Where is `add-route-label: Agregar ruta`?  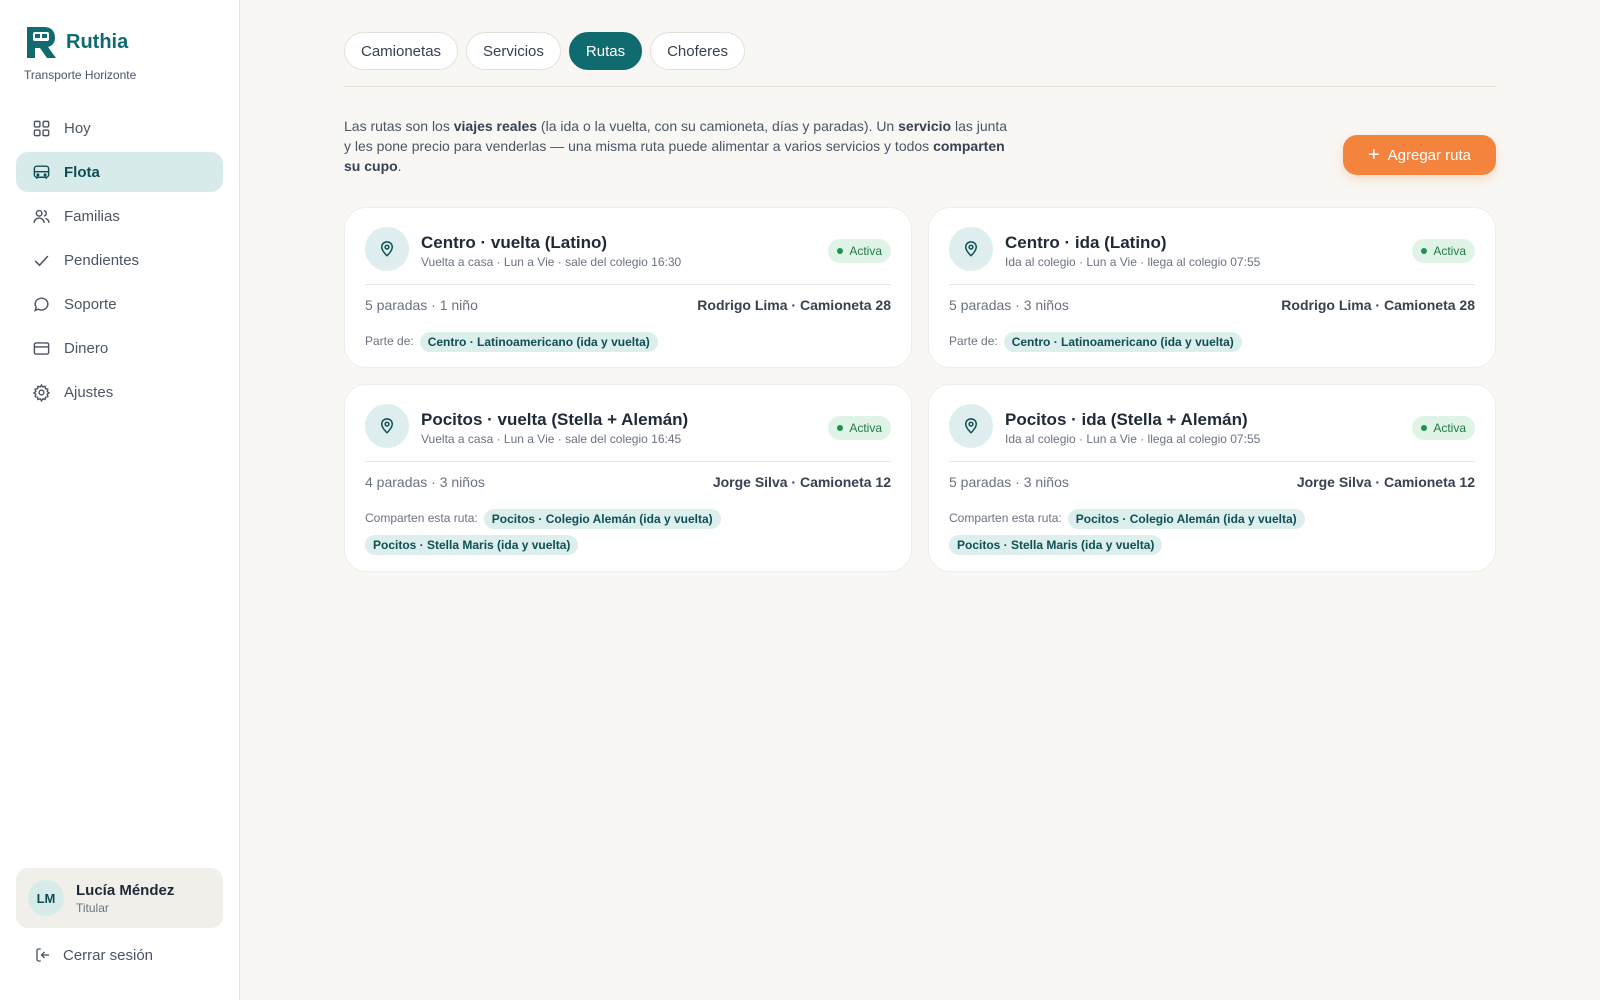 add-route-label: Agregar ruta is located at coordinates (1429, 155).